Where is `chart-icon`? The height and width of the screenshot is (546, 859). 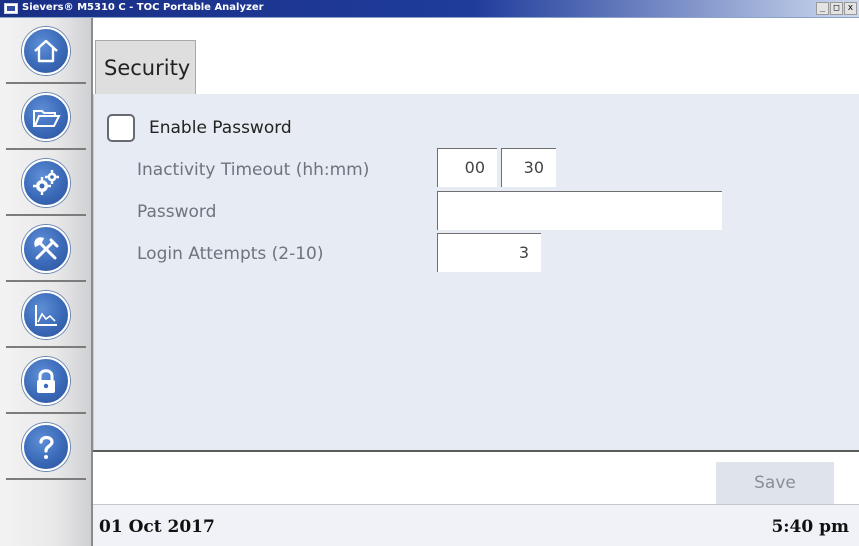
chart-icon is located at coordinates (46, 315).